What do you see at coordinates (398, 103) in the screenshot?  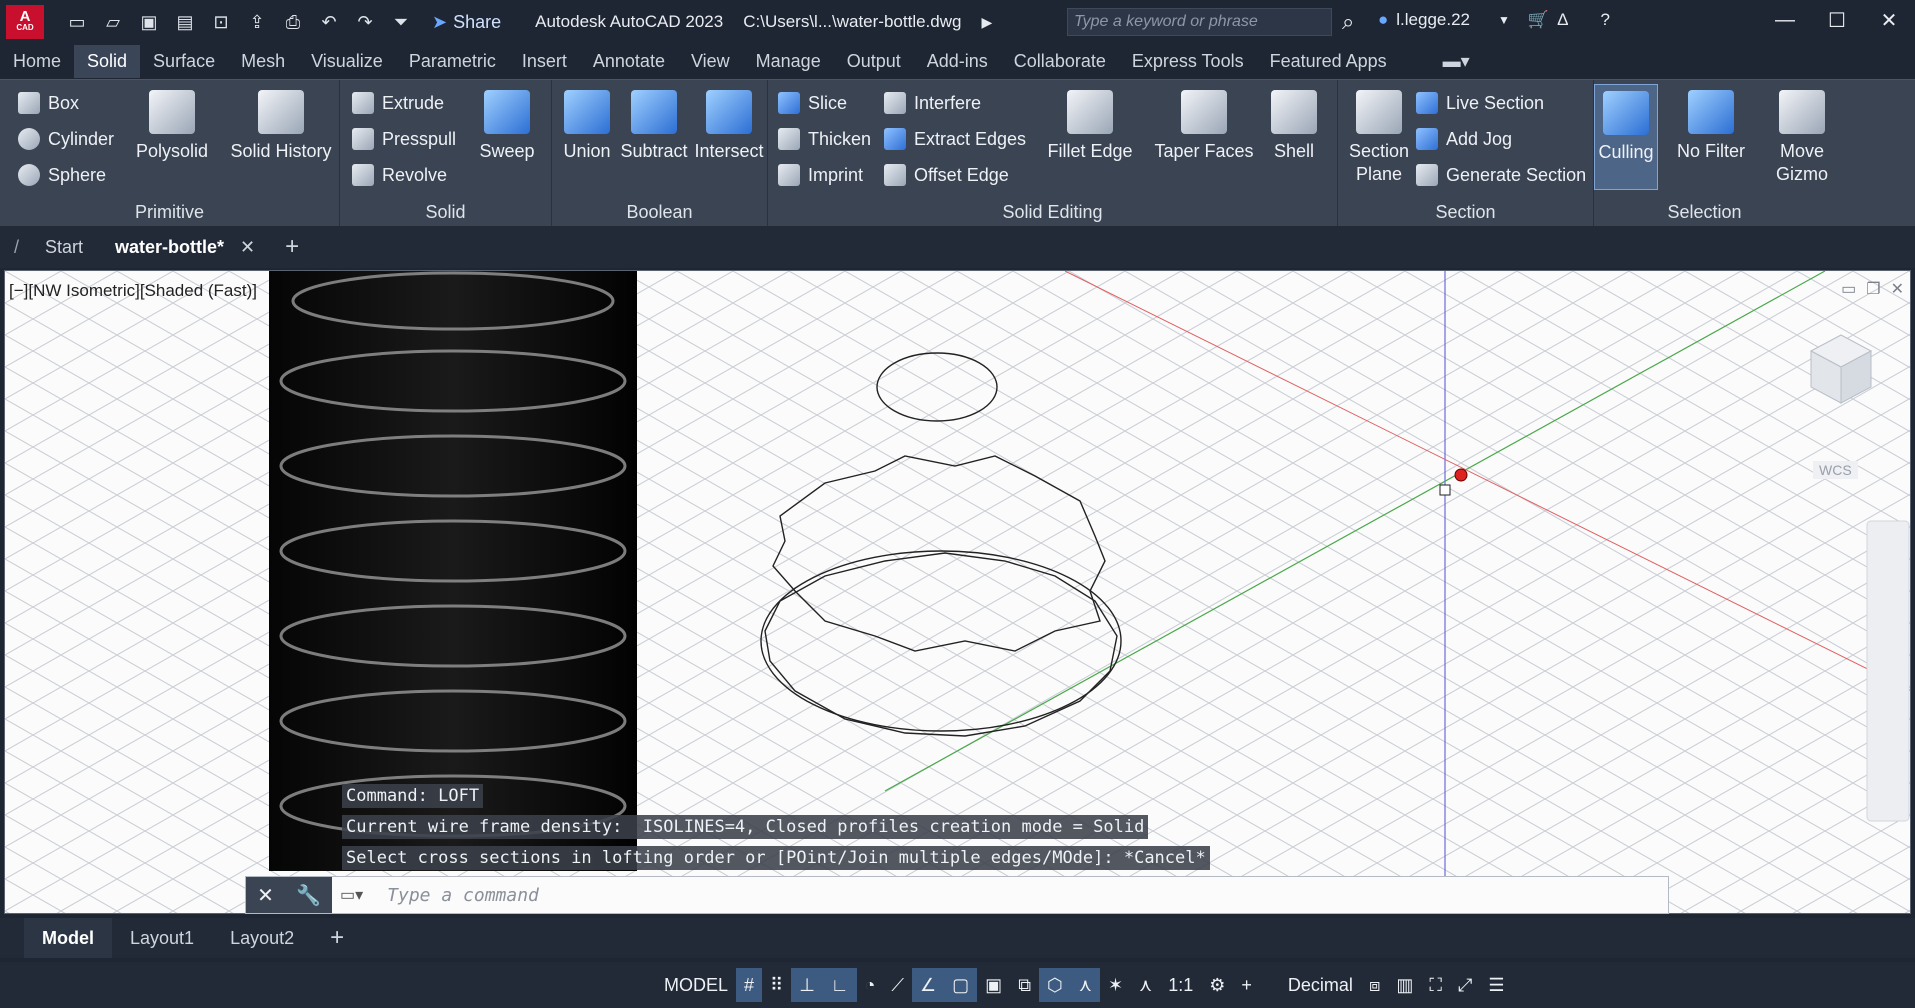 I see `extrude-button: Extrude` at bounding box center [398, 103].